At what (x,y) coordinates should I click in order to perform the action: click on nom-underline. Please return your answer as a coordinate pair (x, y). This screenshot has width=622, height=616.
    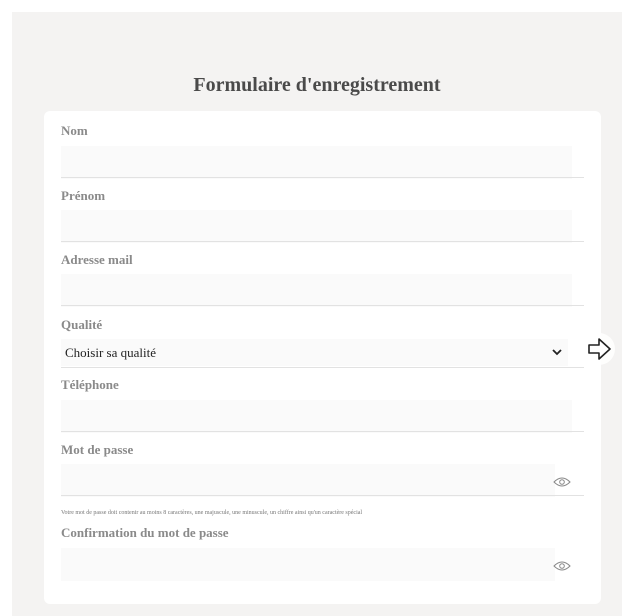
    Looking at the image, I should click on (322, 177).